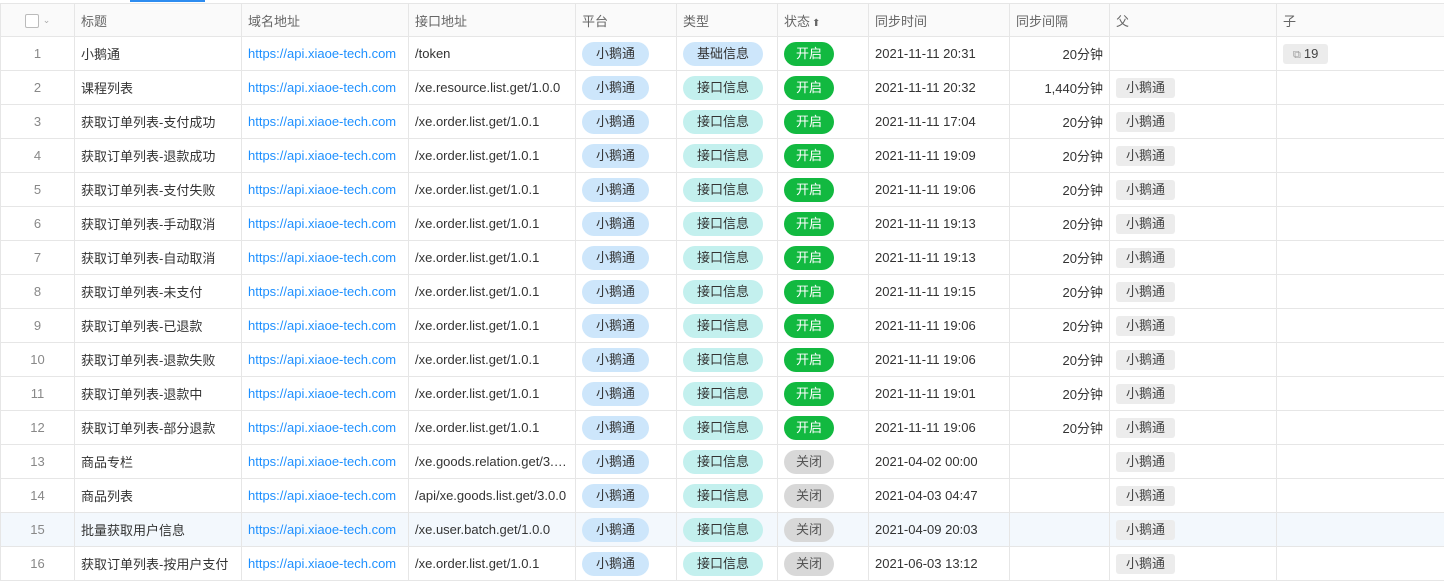  I want to click on sync-time-cell: 2021-11-11 20:32, so click(939, 88).